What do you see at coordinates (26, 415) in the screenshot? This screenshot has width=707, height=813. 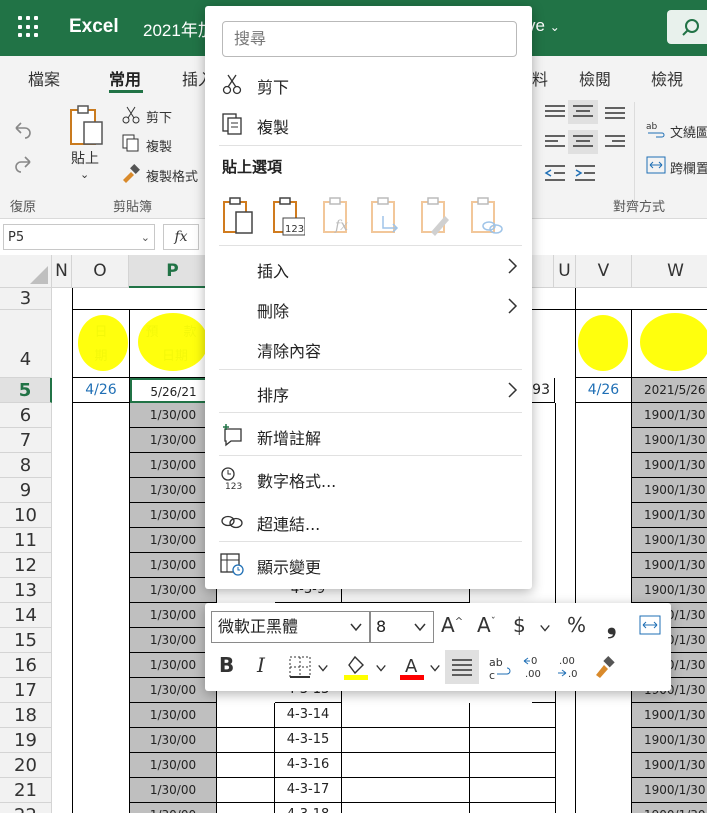 I see `row-header-6: 6` at bounding box center [26, 415].